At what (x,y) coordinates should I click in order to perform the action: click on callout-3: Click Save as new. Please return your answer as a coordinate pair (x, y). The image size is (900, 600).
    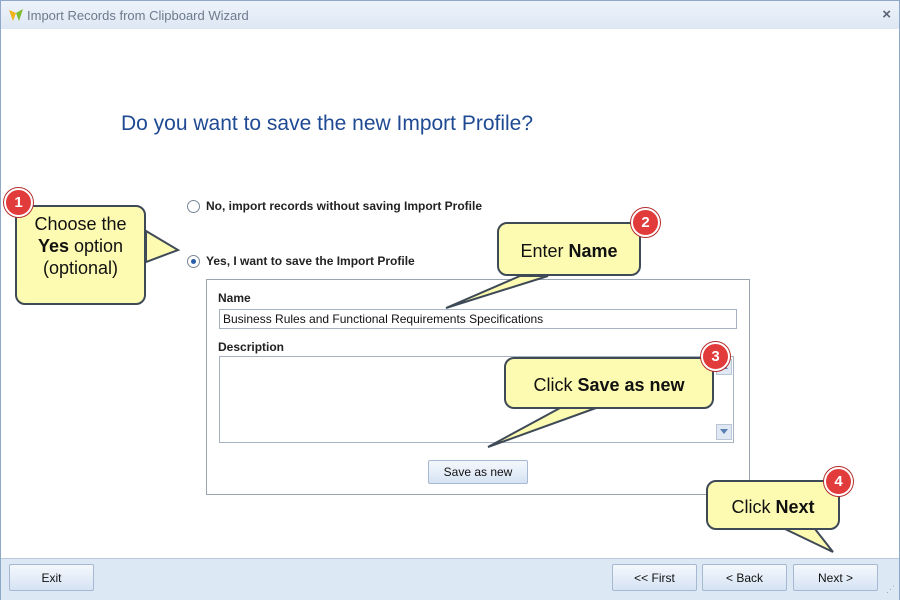
    Looking at the image, I should click on (609, 383).